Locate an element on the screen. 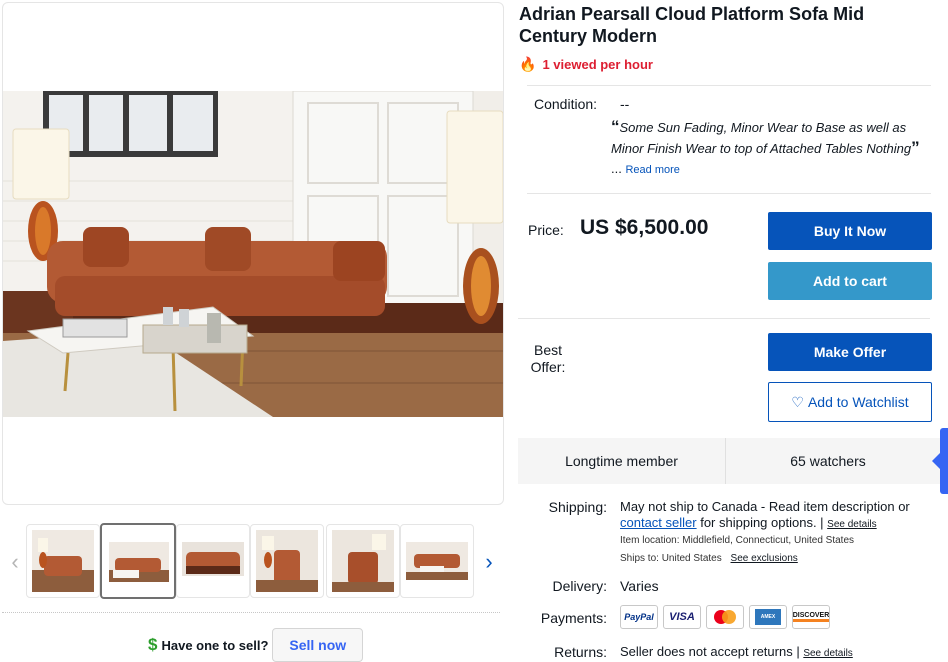 The height and width of the screenshot is (662, 948). condition-value: -- is located at coordinates (625, 104).